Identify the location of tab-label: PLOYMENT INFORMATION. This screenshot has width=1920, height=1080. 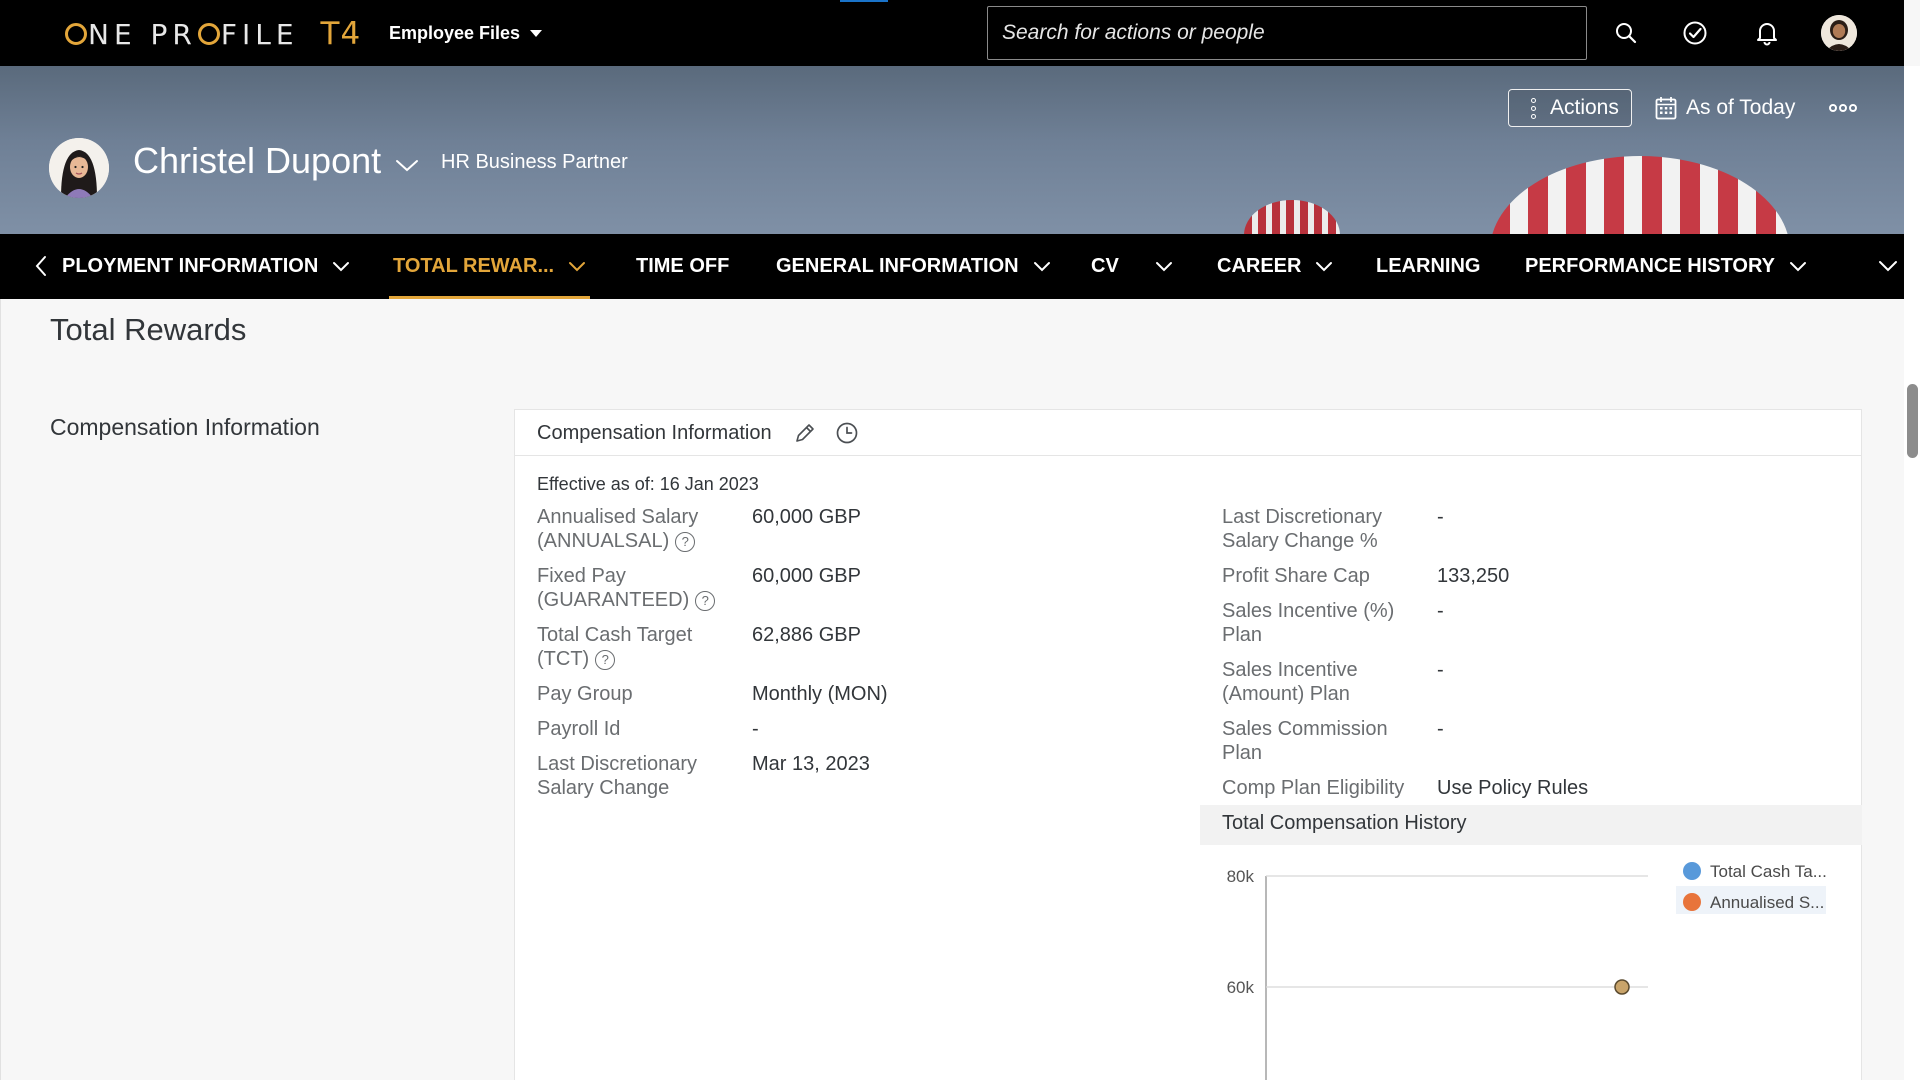
(190, 266).